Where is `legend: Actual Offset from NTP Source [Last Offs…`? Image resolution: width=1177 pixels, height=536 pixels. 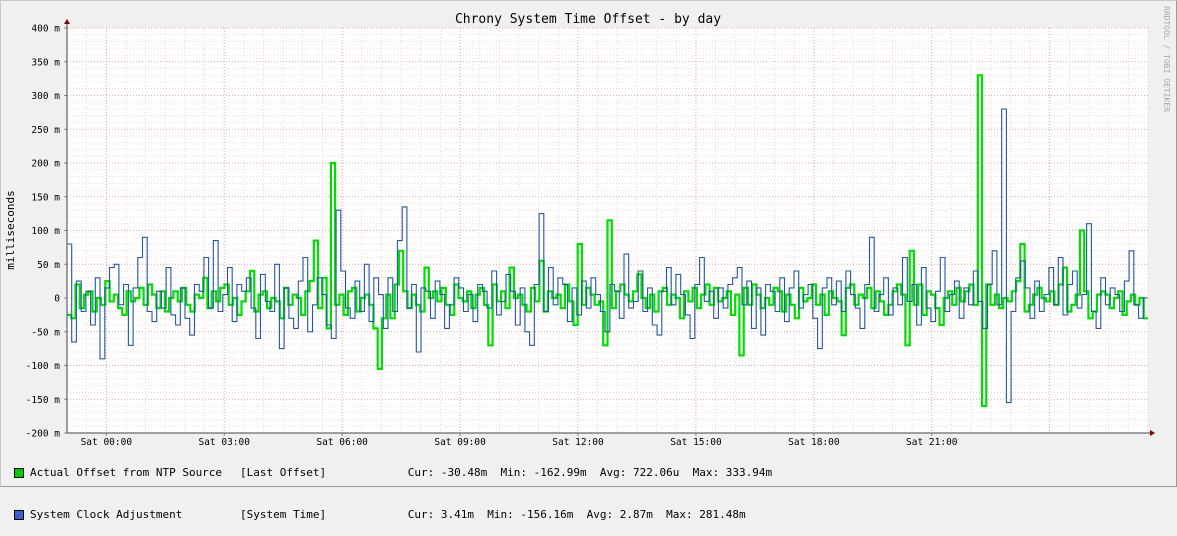
legend: Actual Offset from NTP Source [Last Offs… is located at coordinates (393, 494).